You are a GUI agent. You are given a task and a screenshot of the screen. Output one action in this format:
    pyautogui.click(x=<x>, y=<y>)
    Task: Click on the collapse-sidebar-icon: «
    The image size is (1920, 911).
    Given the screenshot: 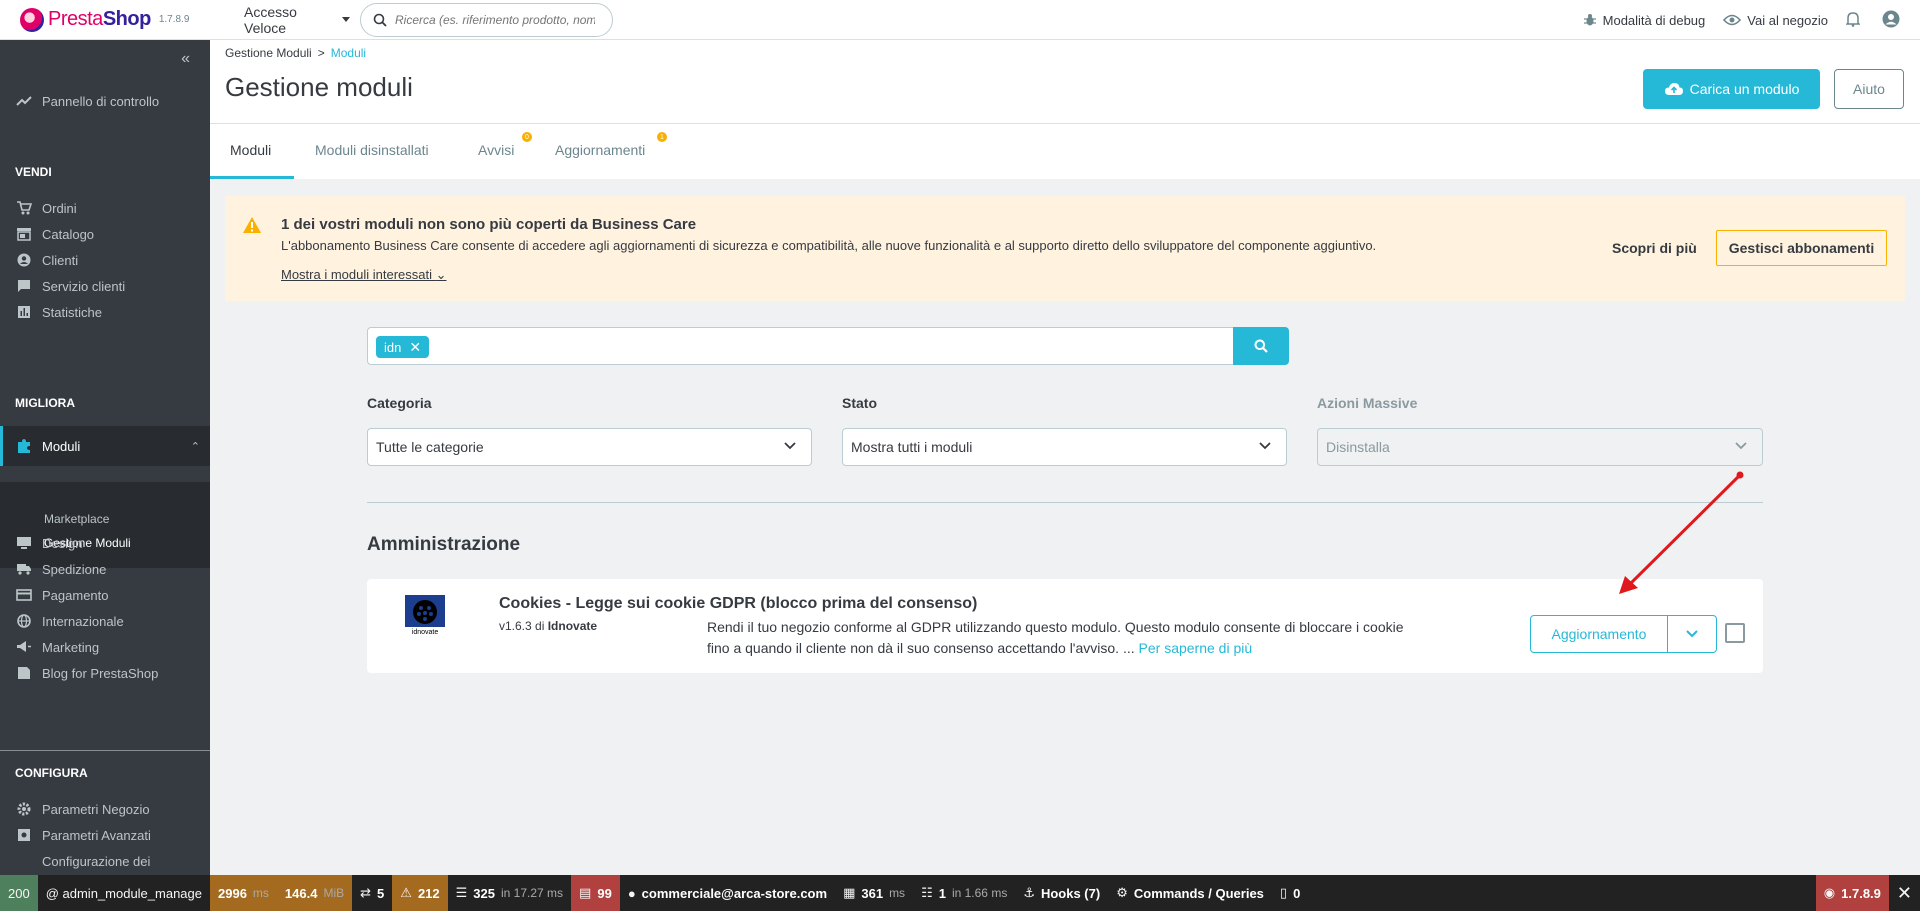 What is the action you would take?
    pyautogui.click(x=185, y=59)
    